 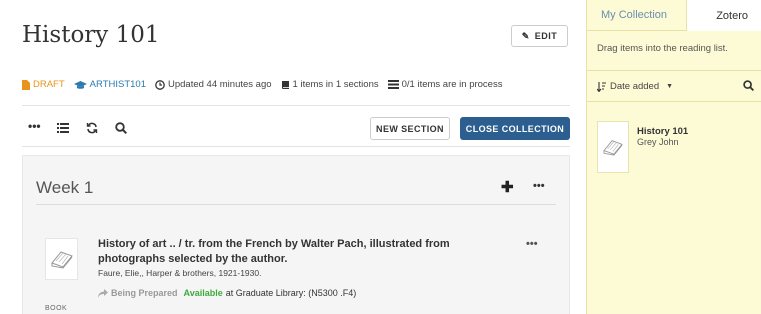 I want to click on file-icon, so click(x=26, y=84).